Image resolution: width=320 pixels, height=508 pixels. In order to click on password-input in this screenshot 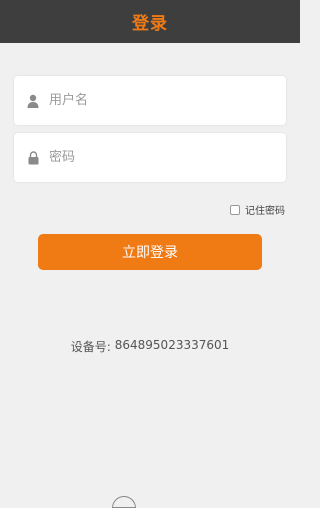, I will do `click(159, 157)`.